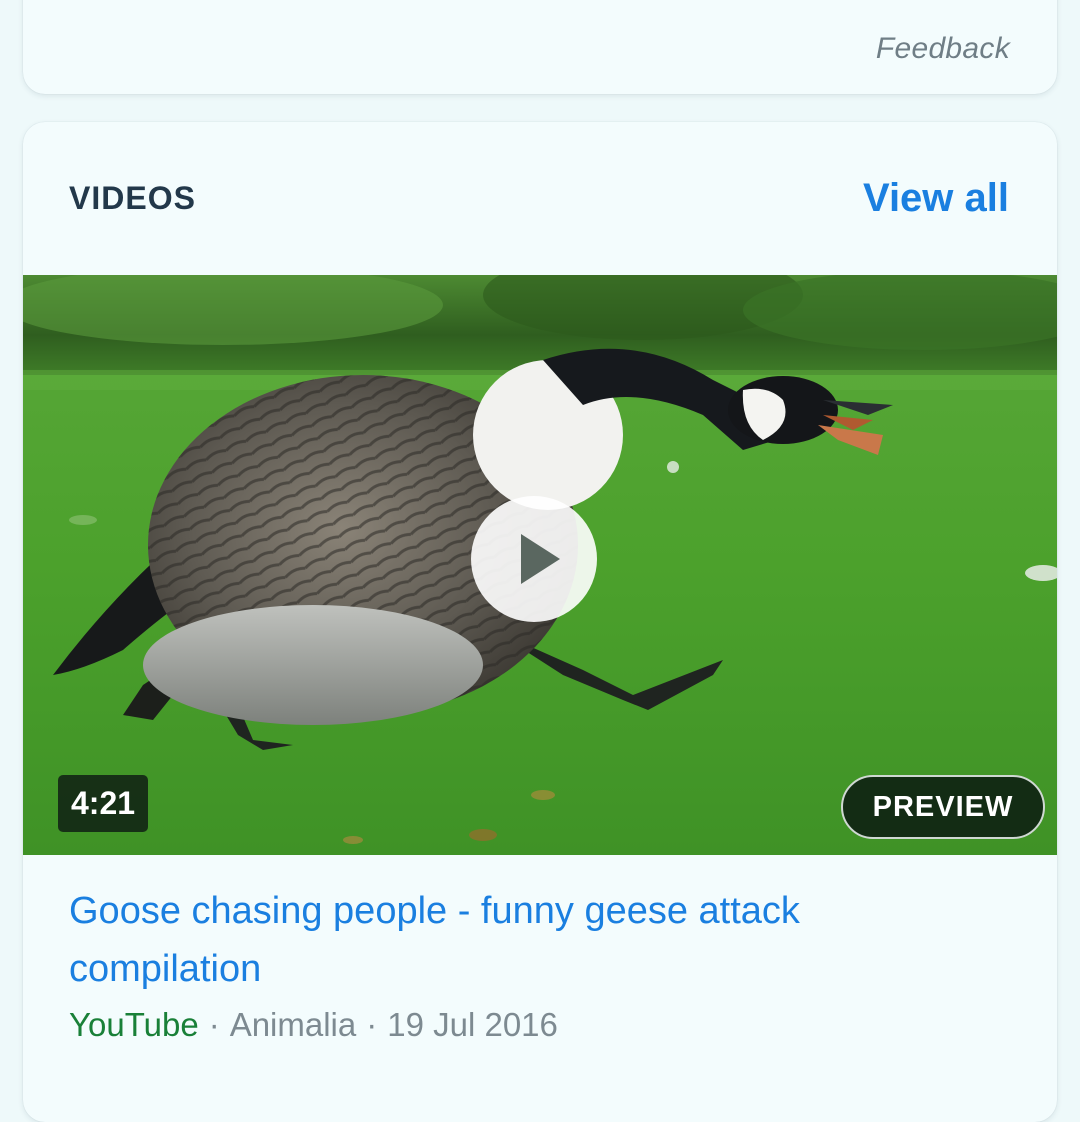 The width and height of the screenshot is (1080, 1122). I want to click on play-icon, so click(540, 559).